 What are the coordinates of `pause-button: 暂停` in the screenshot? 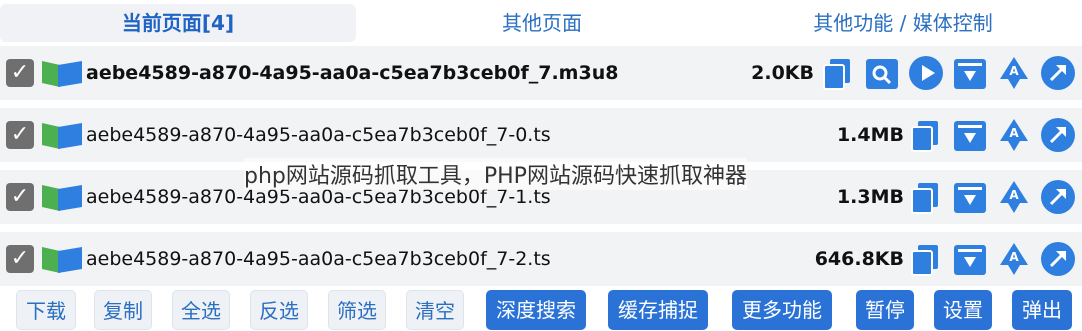 It's located at (885, 310).